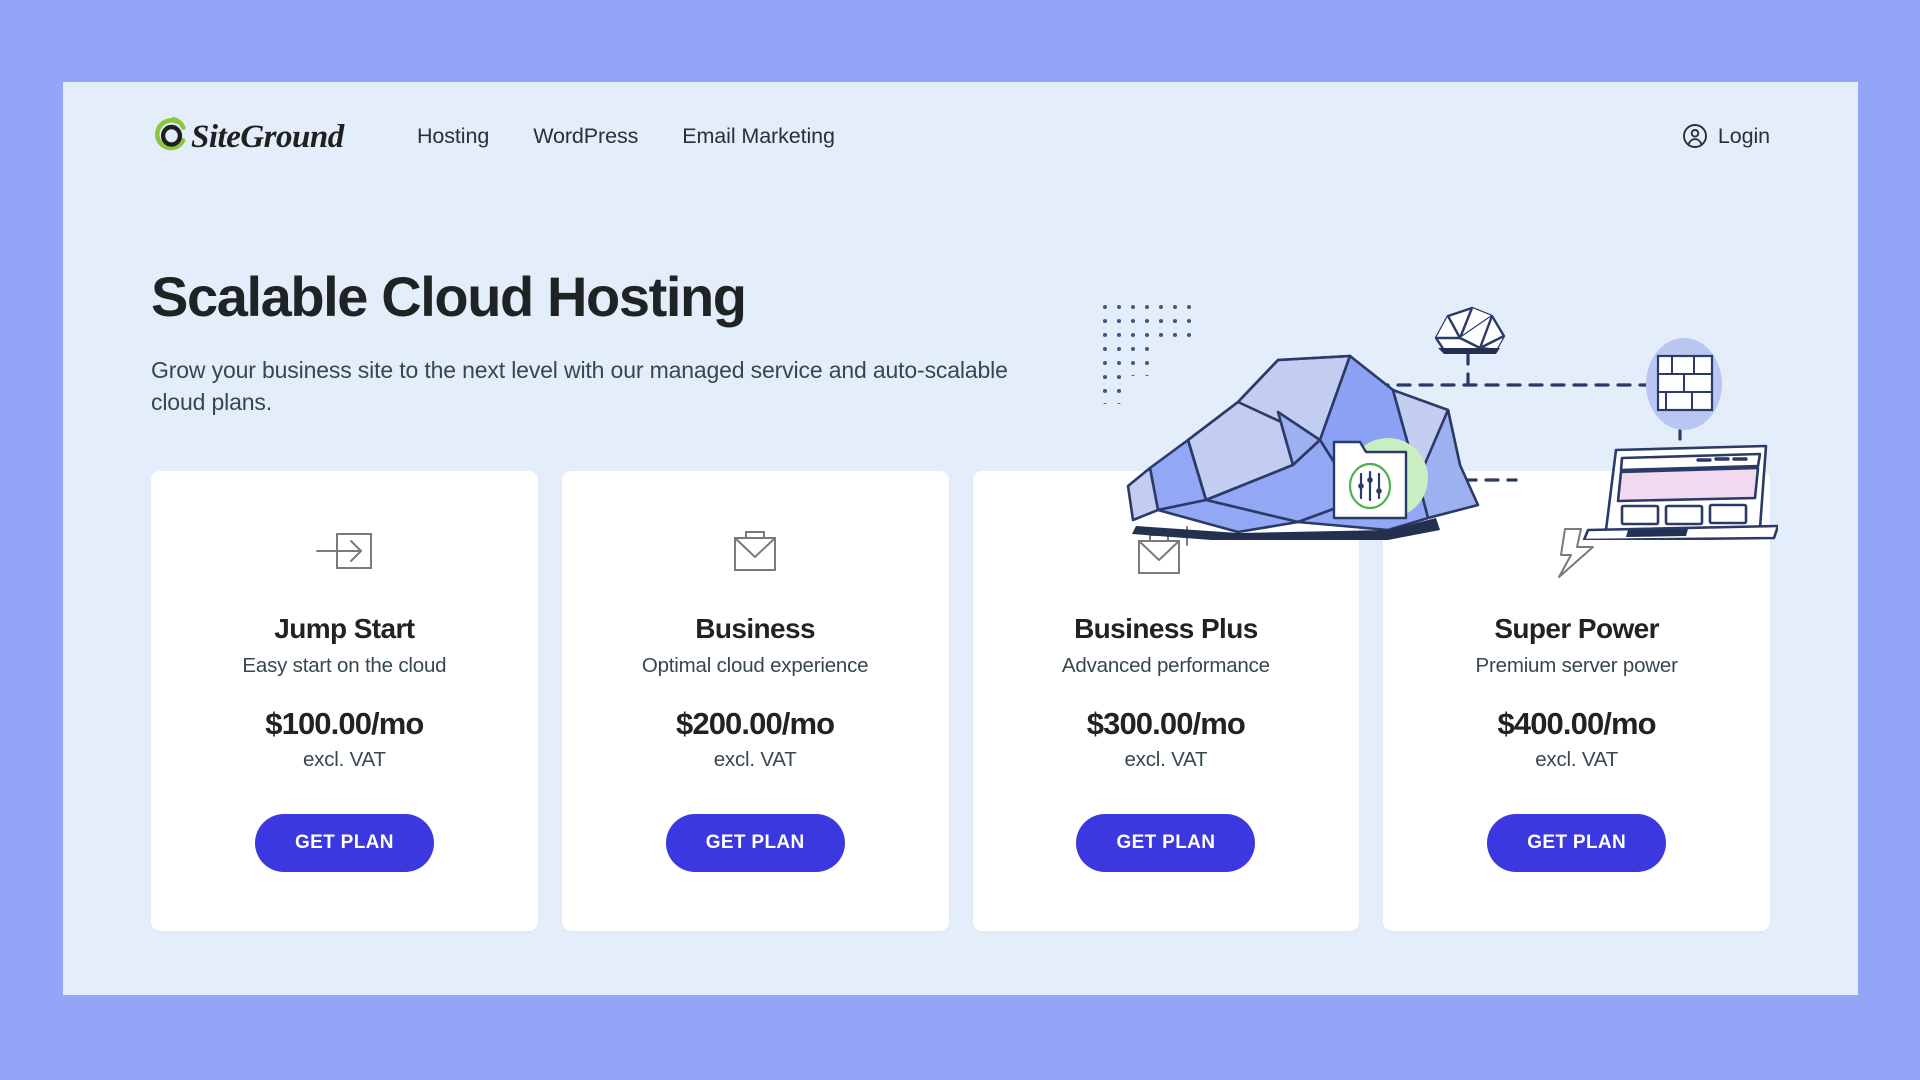 The width and height of the screenshot is (1920, 1080). I want to click on siteground-logo: SiteGround, so click(265, 136).